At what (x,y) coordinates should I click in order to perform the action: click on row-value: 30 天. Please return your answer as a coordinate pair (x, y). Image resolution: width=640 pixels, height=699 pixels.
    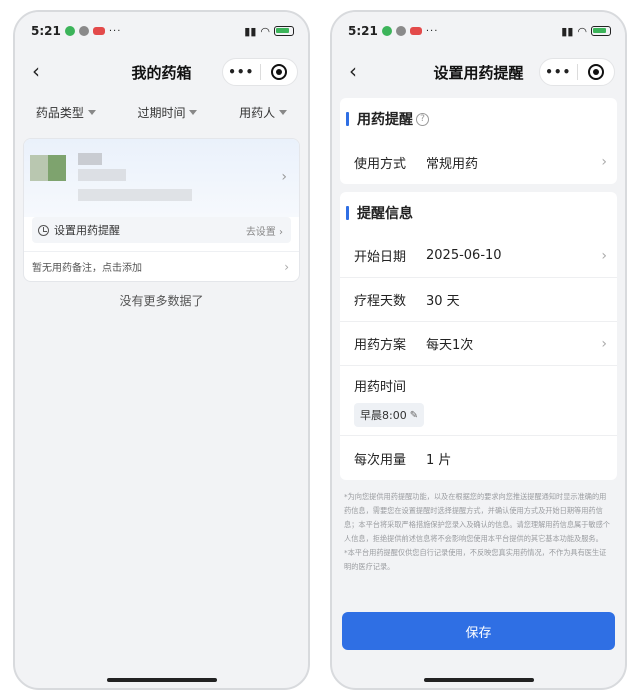
    Looking at the image, I should click on (443, 301).